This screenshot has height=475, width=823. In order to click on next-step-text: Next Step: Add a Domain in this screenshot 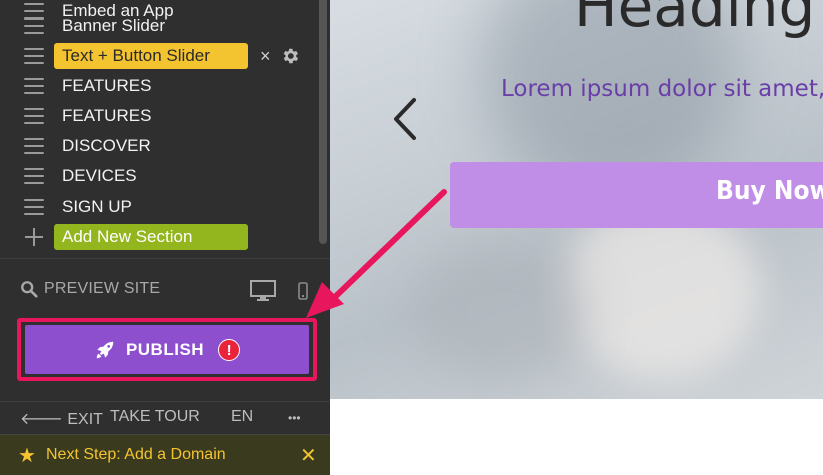, I will do `click(136, 455)`.